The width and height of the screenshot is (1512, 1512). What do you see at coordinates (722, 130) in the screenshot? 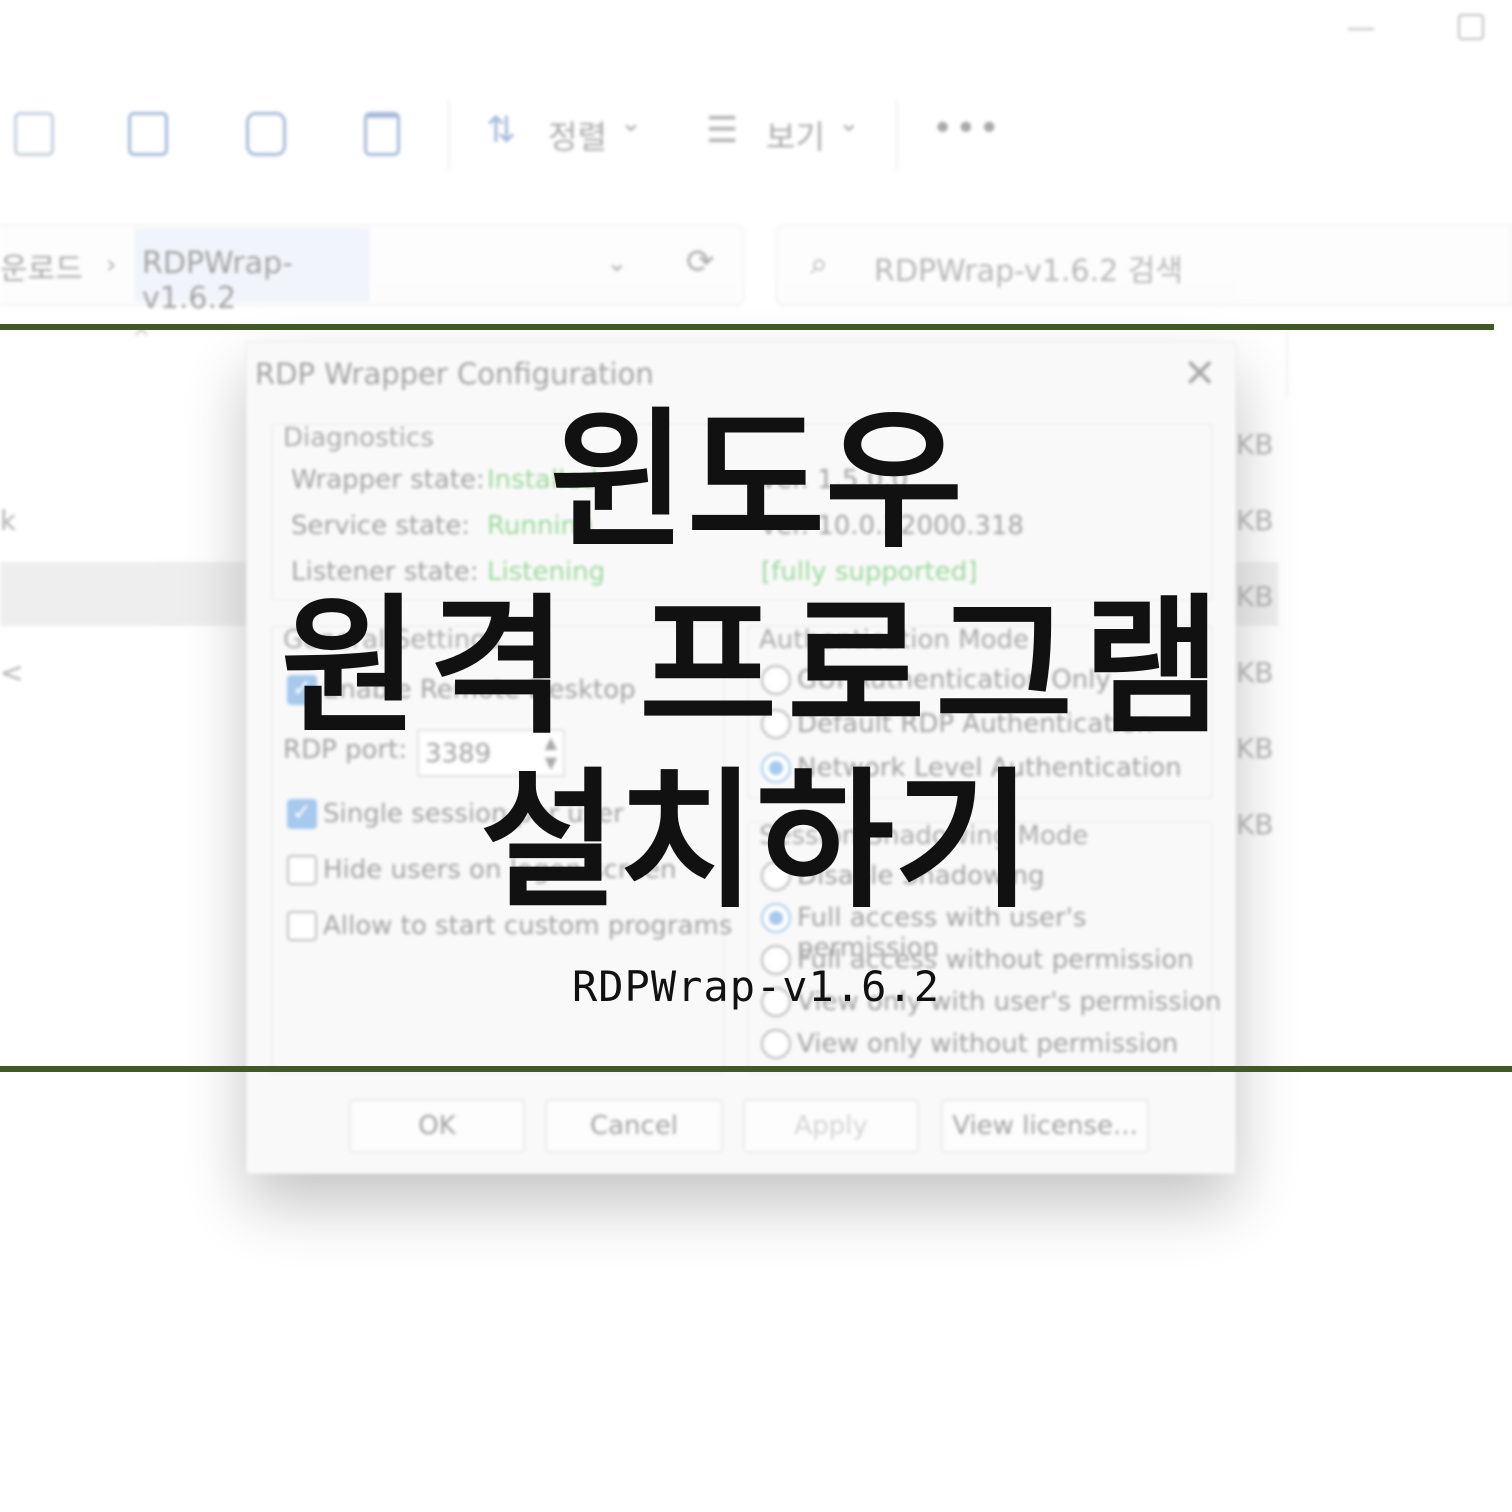
I see `view-icon: ☰` at bounding box center [722, 130].